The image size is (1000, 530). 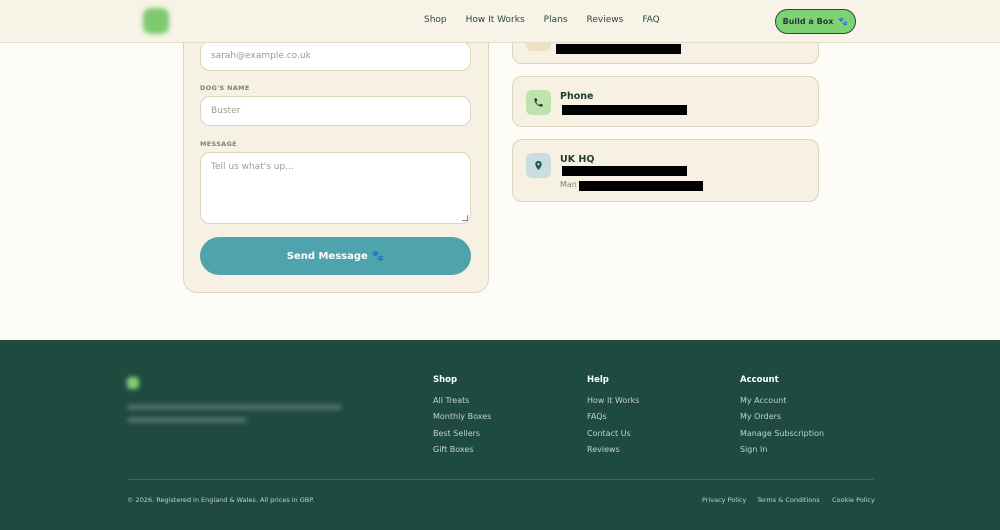 I want to click on hq-address-prefix: Man, so click(x=568, y=184).